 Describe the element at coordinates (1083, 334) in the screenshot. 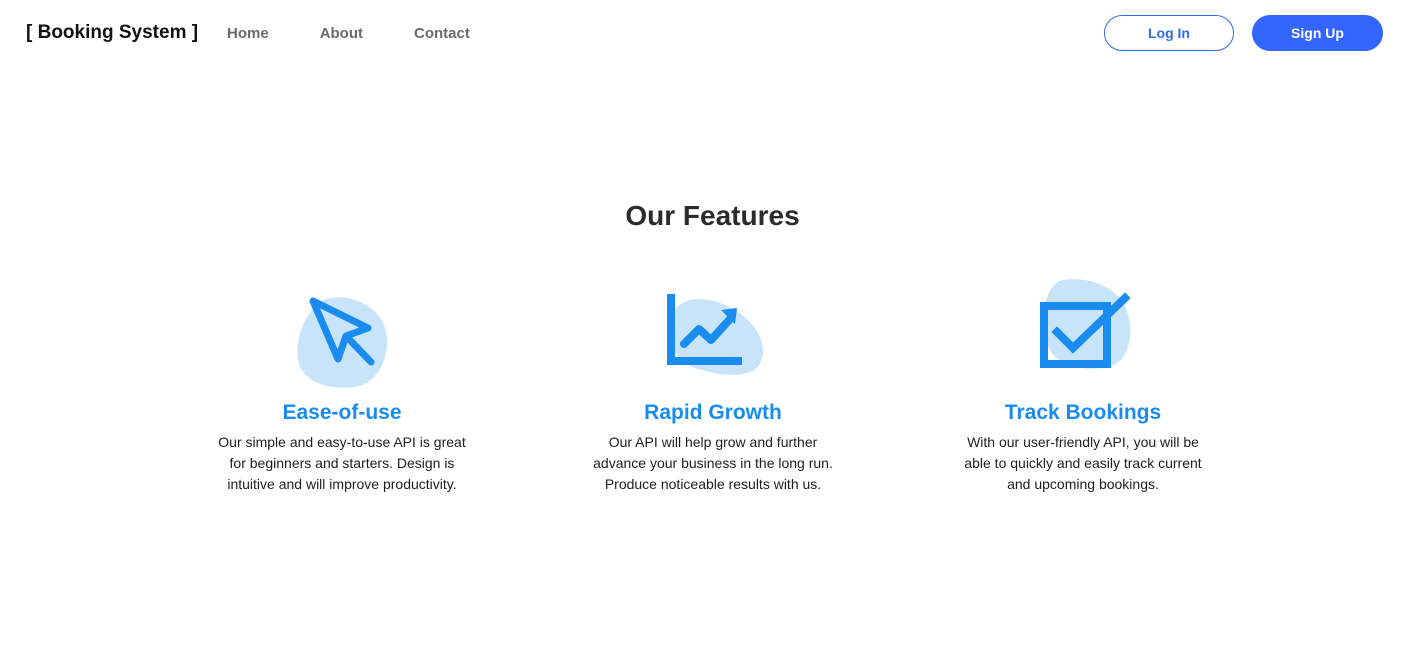

I see `checkbox-check-icon` at that location.